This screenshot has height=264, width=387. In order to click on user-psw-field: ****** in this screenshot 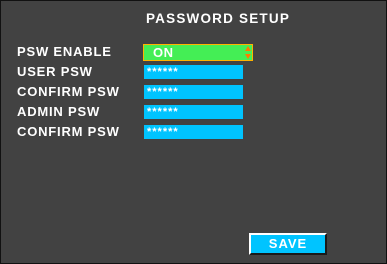, I will do `click(193, 72)`.